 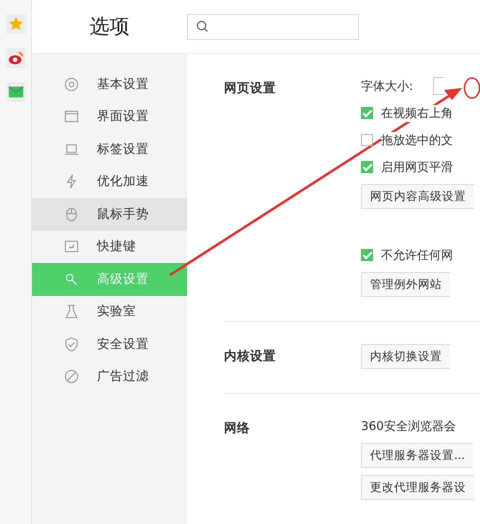 I want to click on block-icon, so click(x=71, y=376).